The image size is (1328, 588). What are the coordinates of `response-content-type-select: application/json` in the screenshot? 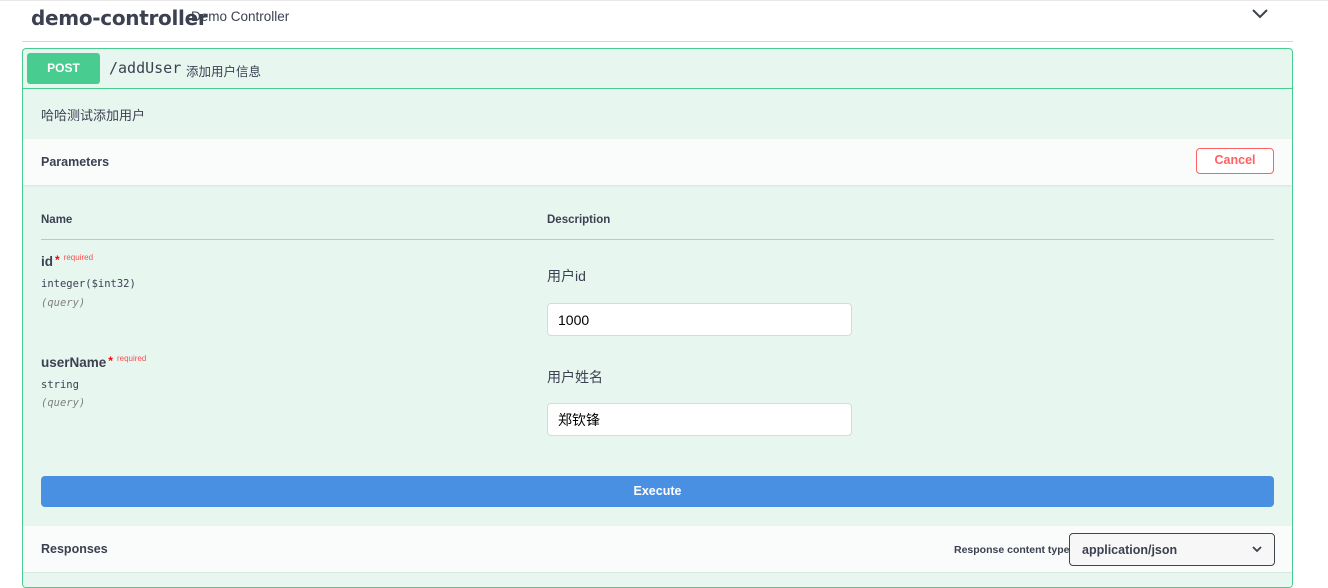 It's located at (1172, 549).